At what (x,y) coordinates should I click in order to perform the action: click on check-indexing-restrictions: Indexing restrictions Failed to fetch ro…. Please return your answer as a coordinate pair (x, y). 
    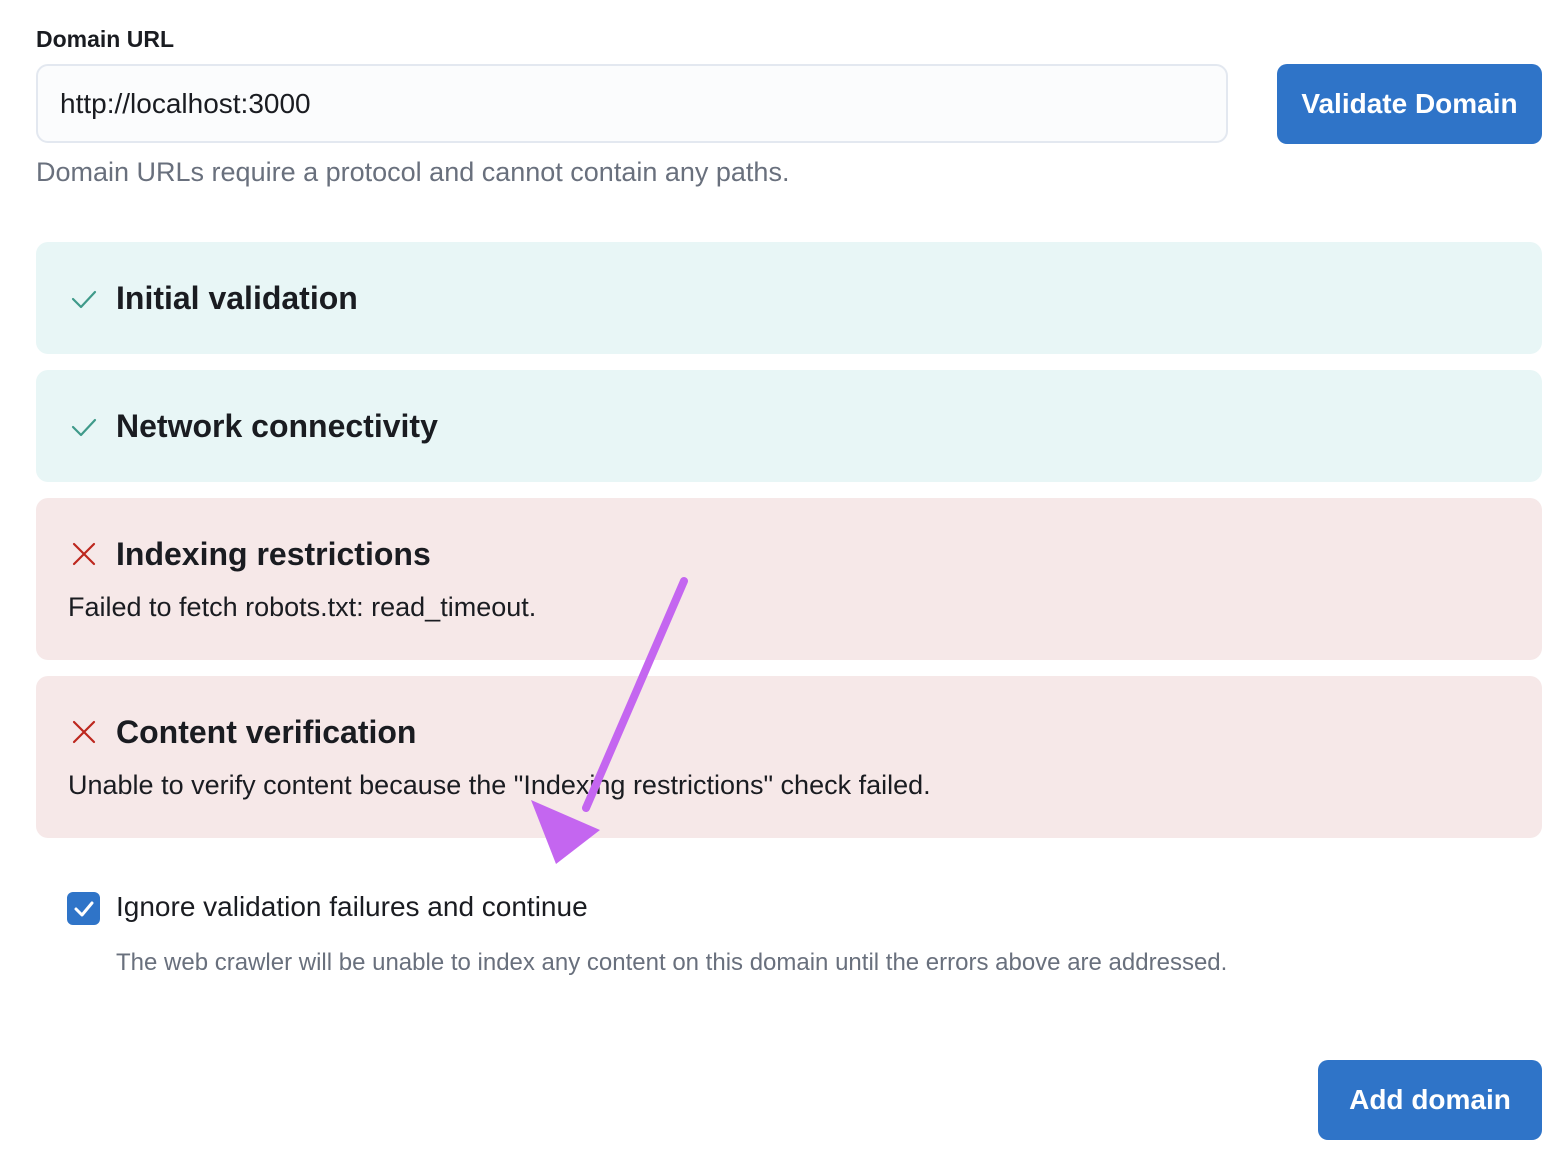
    Looking at the image, I should click on (789, 579).